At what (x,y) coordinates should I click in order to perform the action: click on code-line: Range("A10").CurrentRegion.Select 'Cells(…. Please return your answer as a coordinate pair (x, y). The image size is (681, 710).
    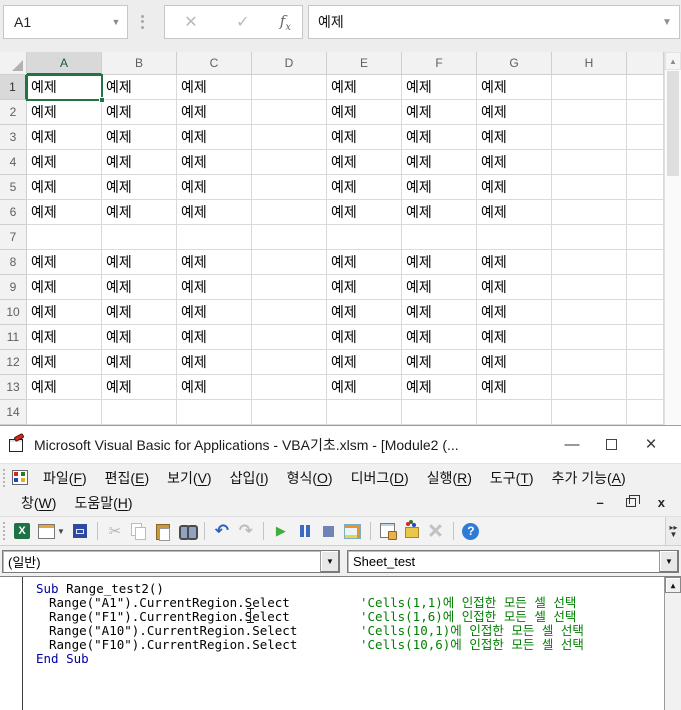
    Looking at the image, I should click on (358, 631).